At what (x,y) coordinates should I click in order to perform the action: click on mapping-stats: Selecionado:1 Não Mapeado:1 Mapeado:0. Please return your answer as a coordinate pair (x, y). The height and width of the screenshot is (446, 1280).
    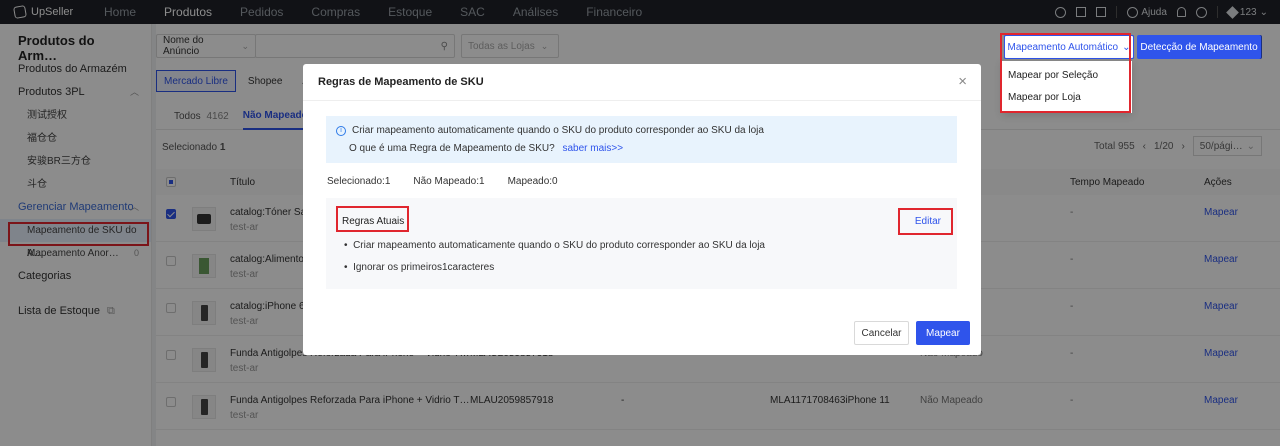
    Looking at the image, I should click on (442, 181).